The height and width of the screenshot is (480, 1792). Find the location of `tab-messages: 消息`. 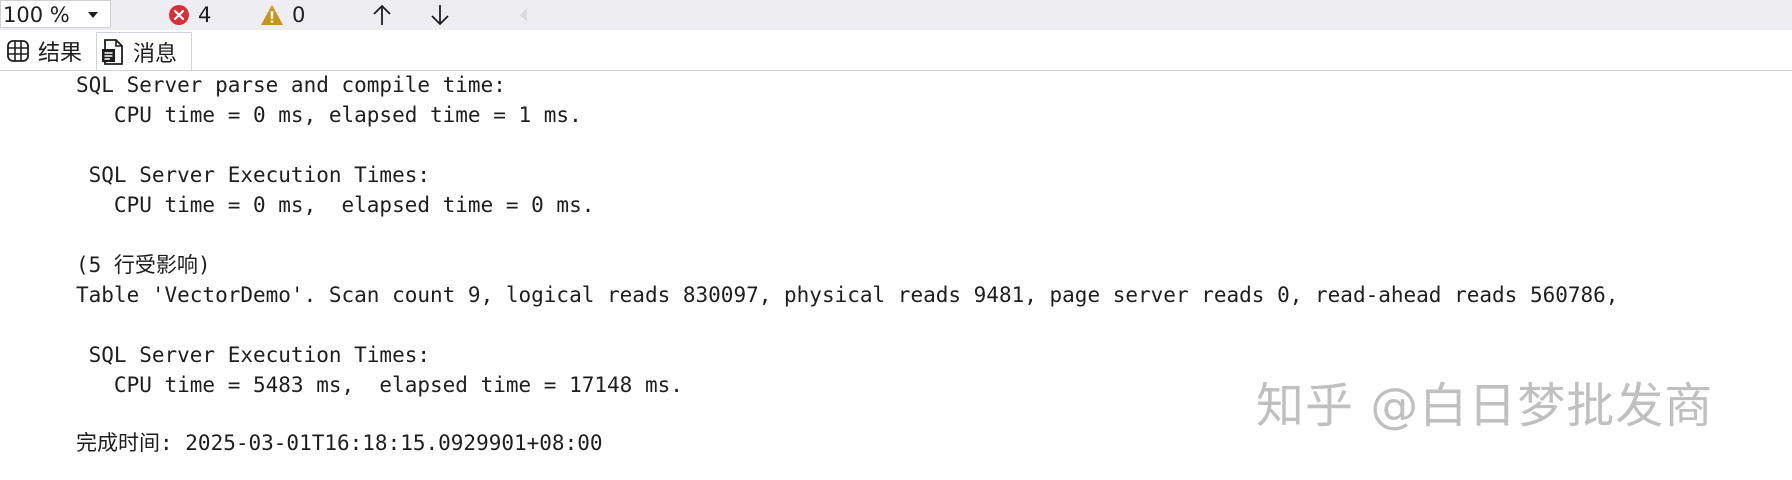

tab-messages: 消息 is located at coordinates (144, 51).